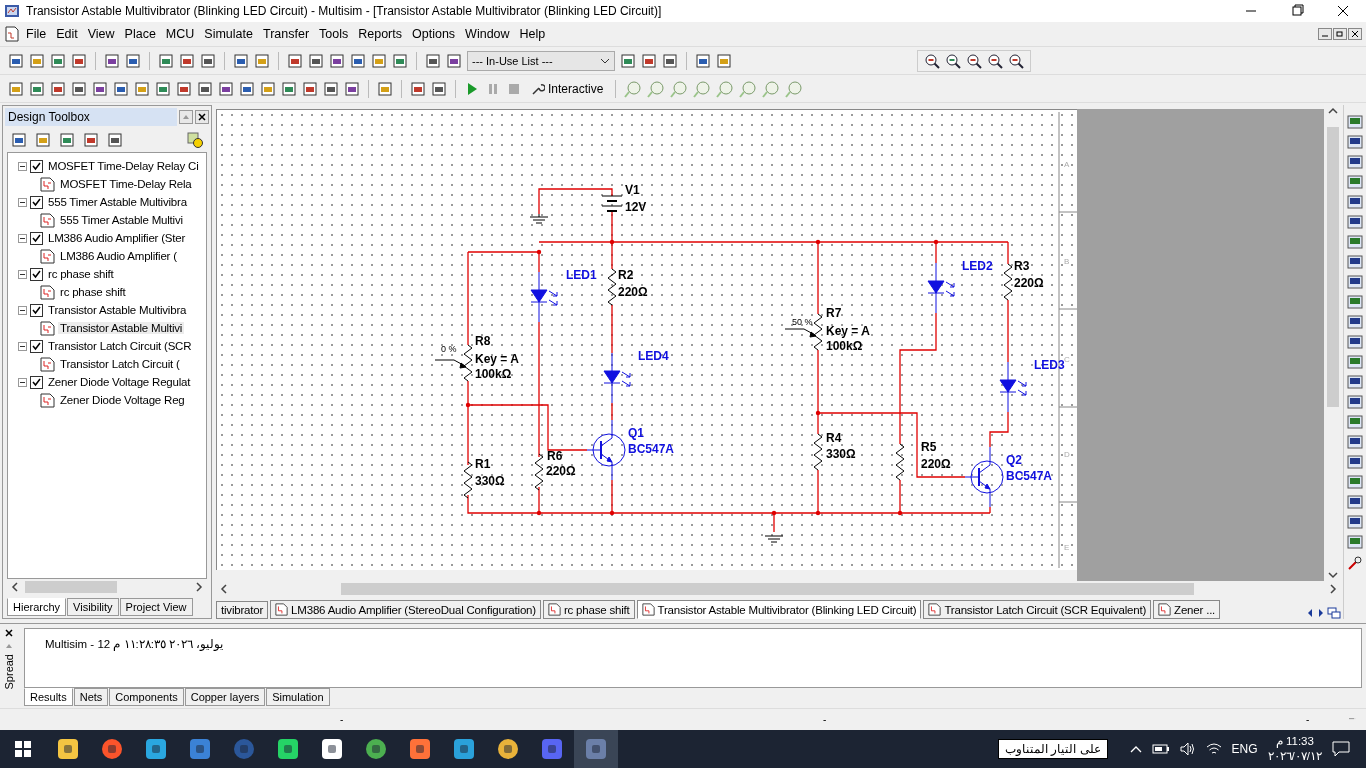  Describe the element at coordinates (101, 34) in the screenshot. I see `menu-item: View` at that location.